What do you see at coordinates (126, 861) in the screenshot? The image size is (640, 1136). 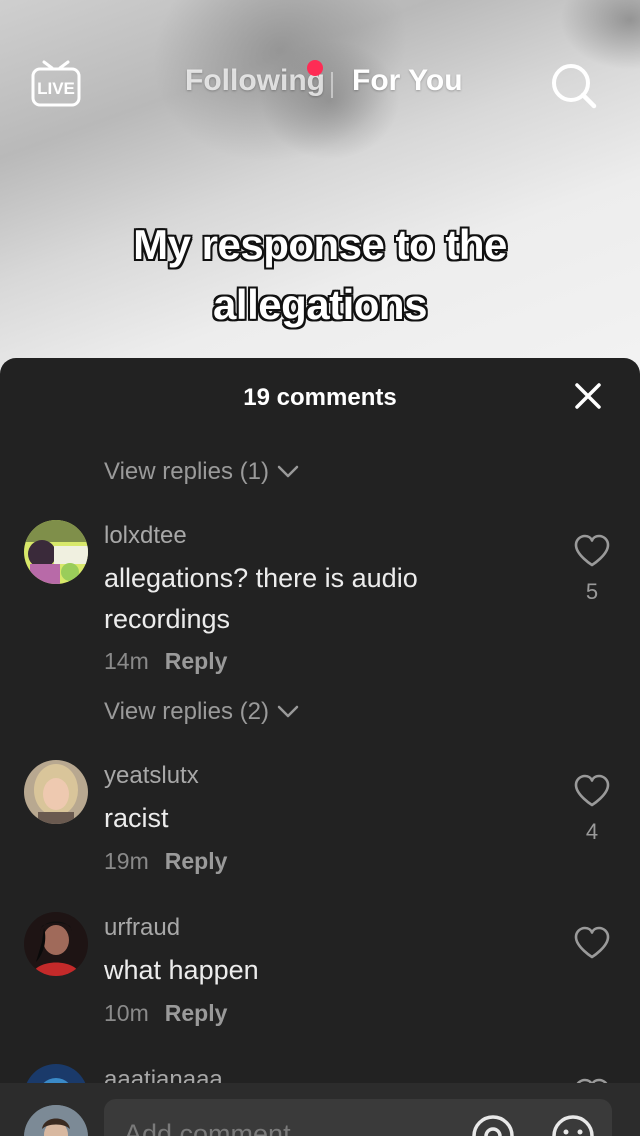 I see `comment-time: 19m` at bounding box center [126, 861].